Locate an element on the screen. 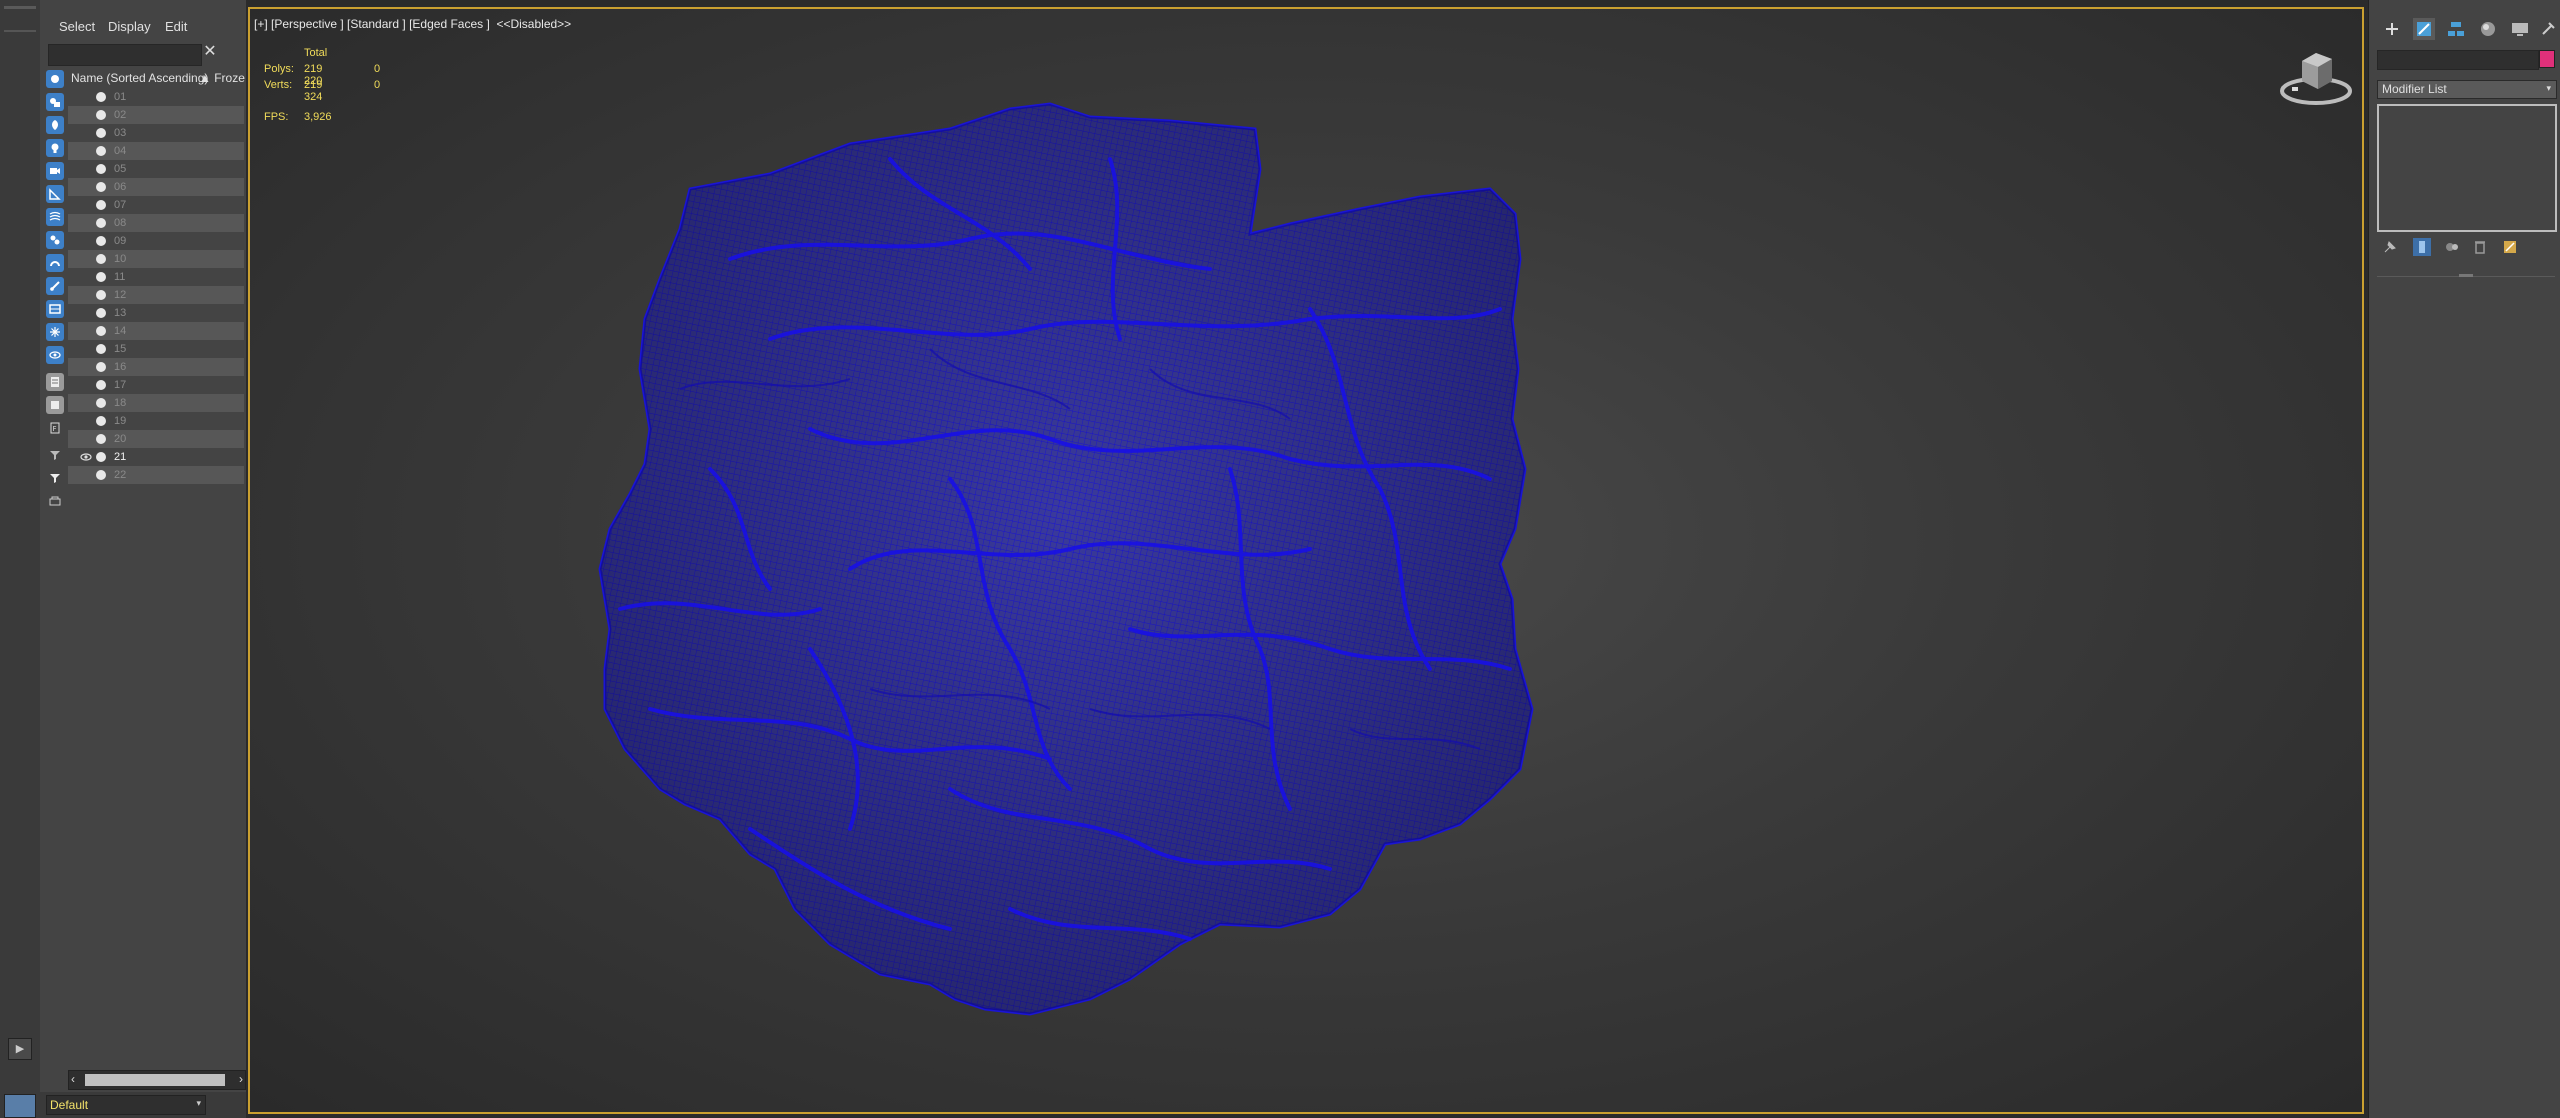 This screenshot has height=1118, width=2560. scene-object-row: 05 is located at coordinates (156, 169).